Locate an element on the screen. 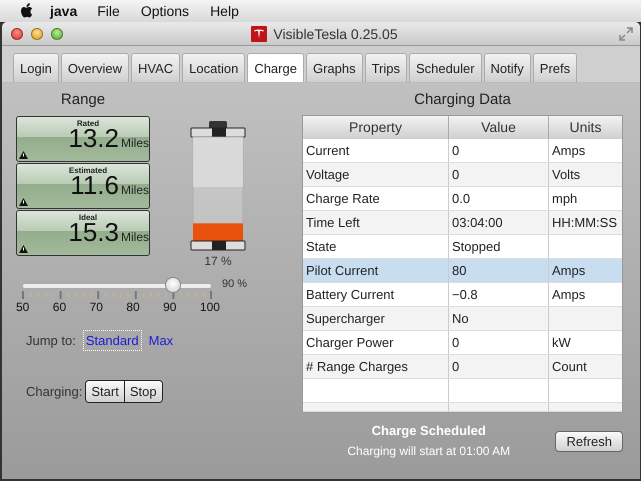 The image size is (641, 481). link: Max is located at coordinates (161, 340).